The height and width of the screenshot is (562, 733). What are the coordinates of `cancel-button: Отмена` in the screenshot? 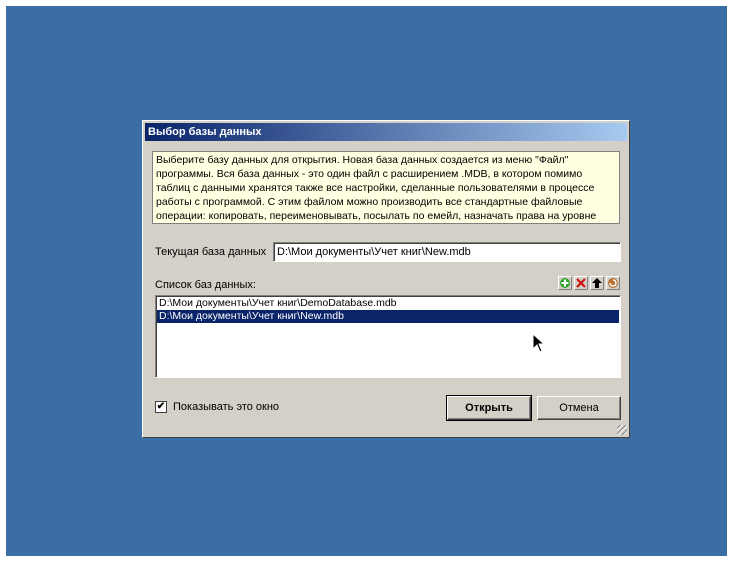 It's located at (579, 408).